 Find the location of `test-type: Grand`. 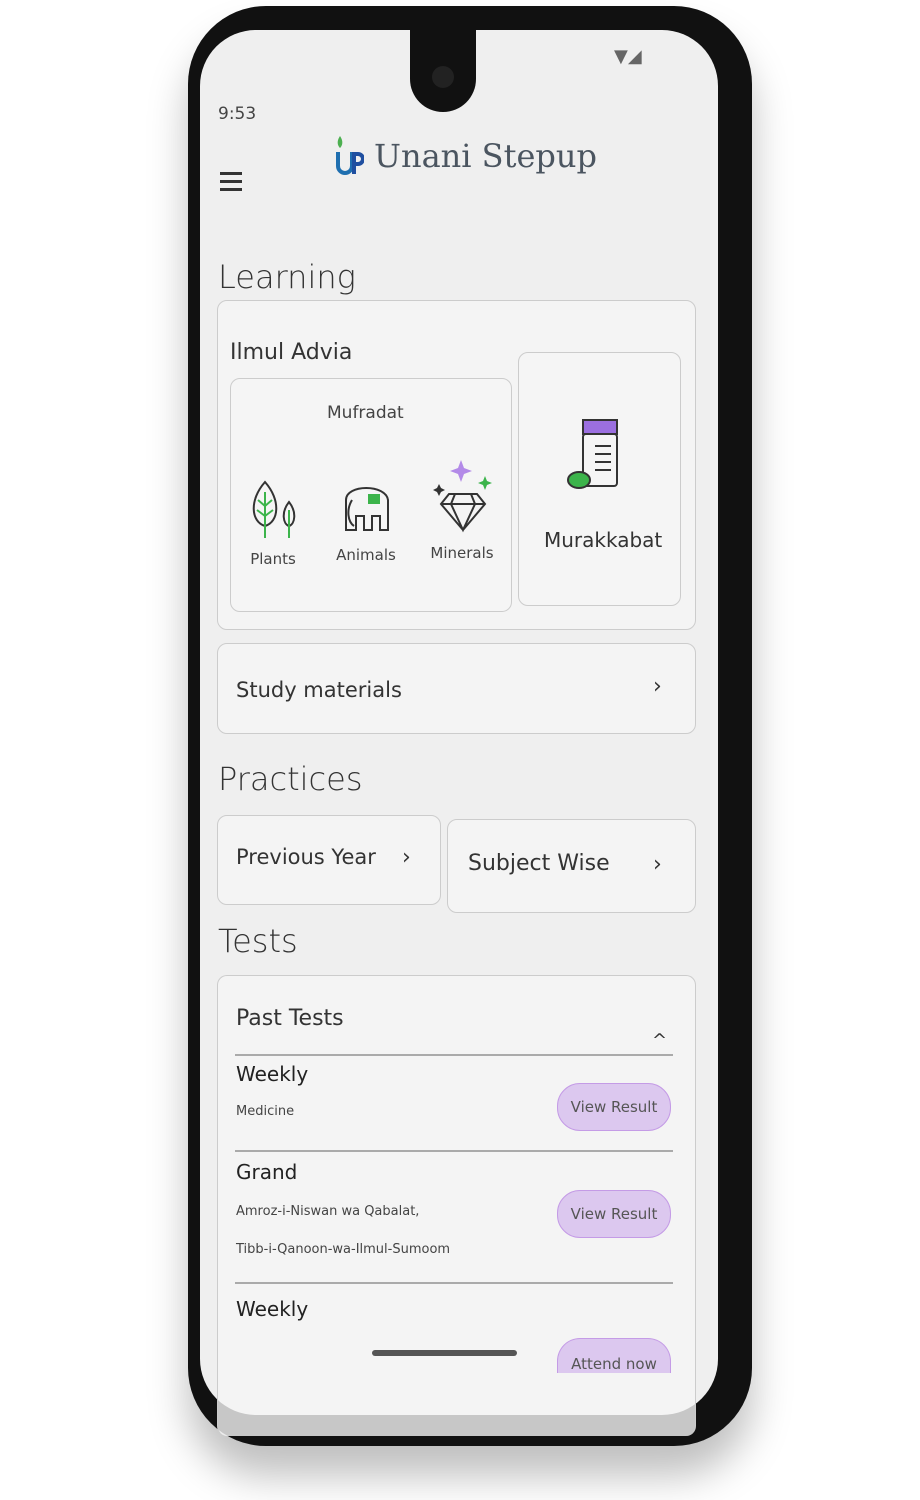

test-type: Grand is located at coordinates (267, 1172).